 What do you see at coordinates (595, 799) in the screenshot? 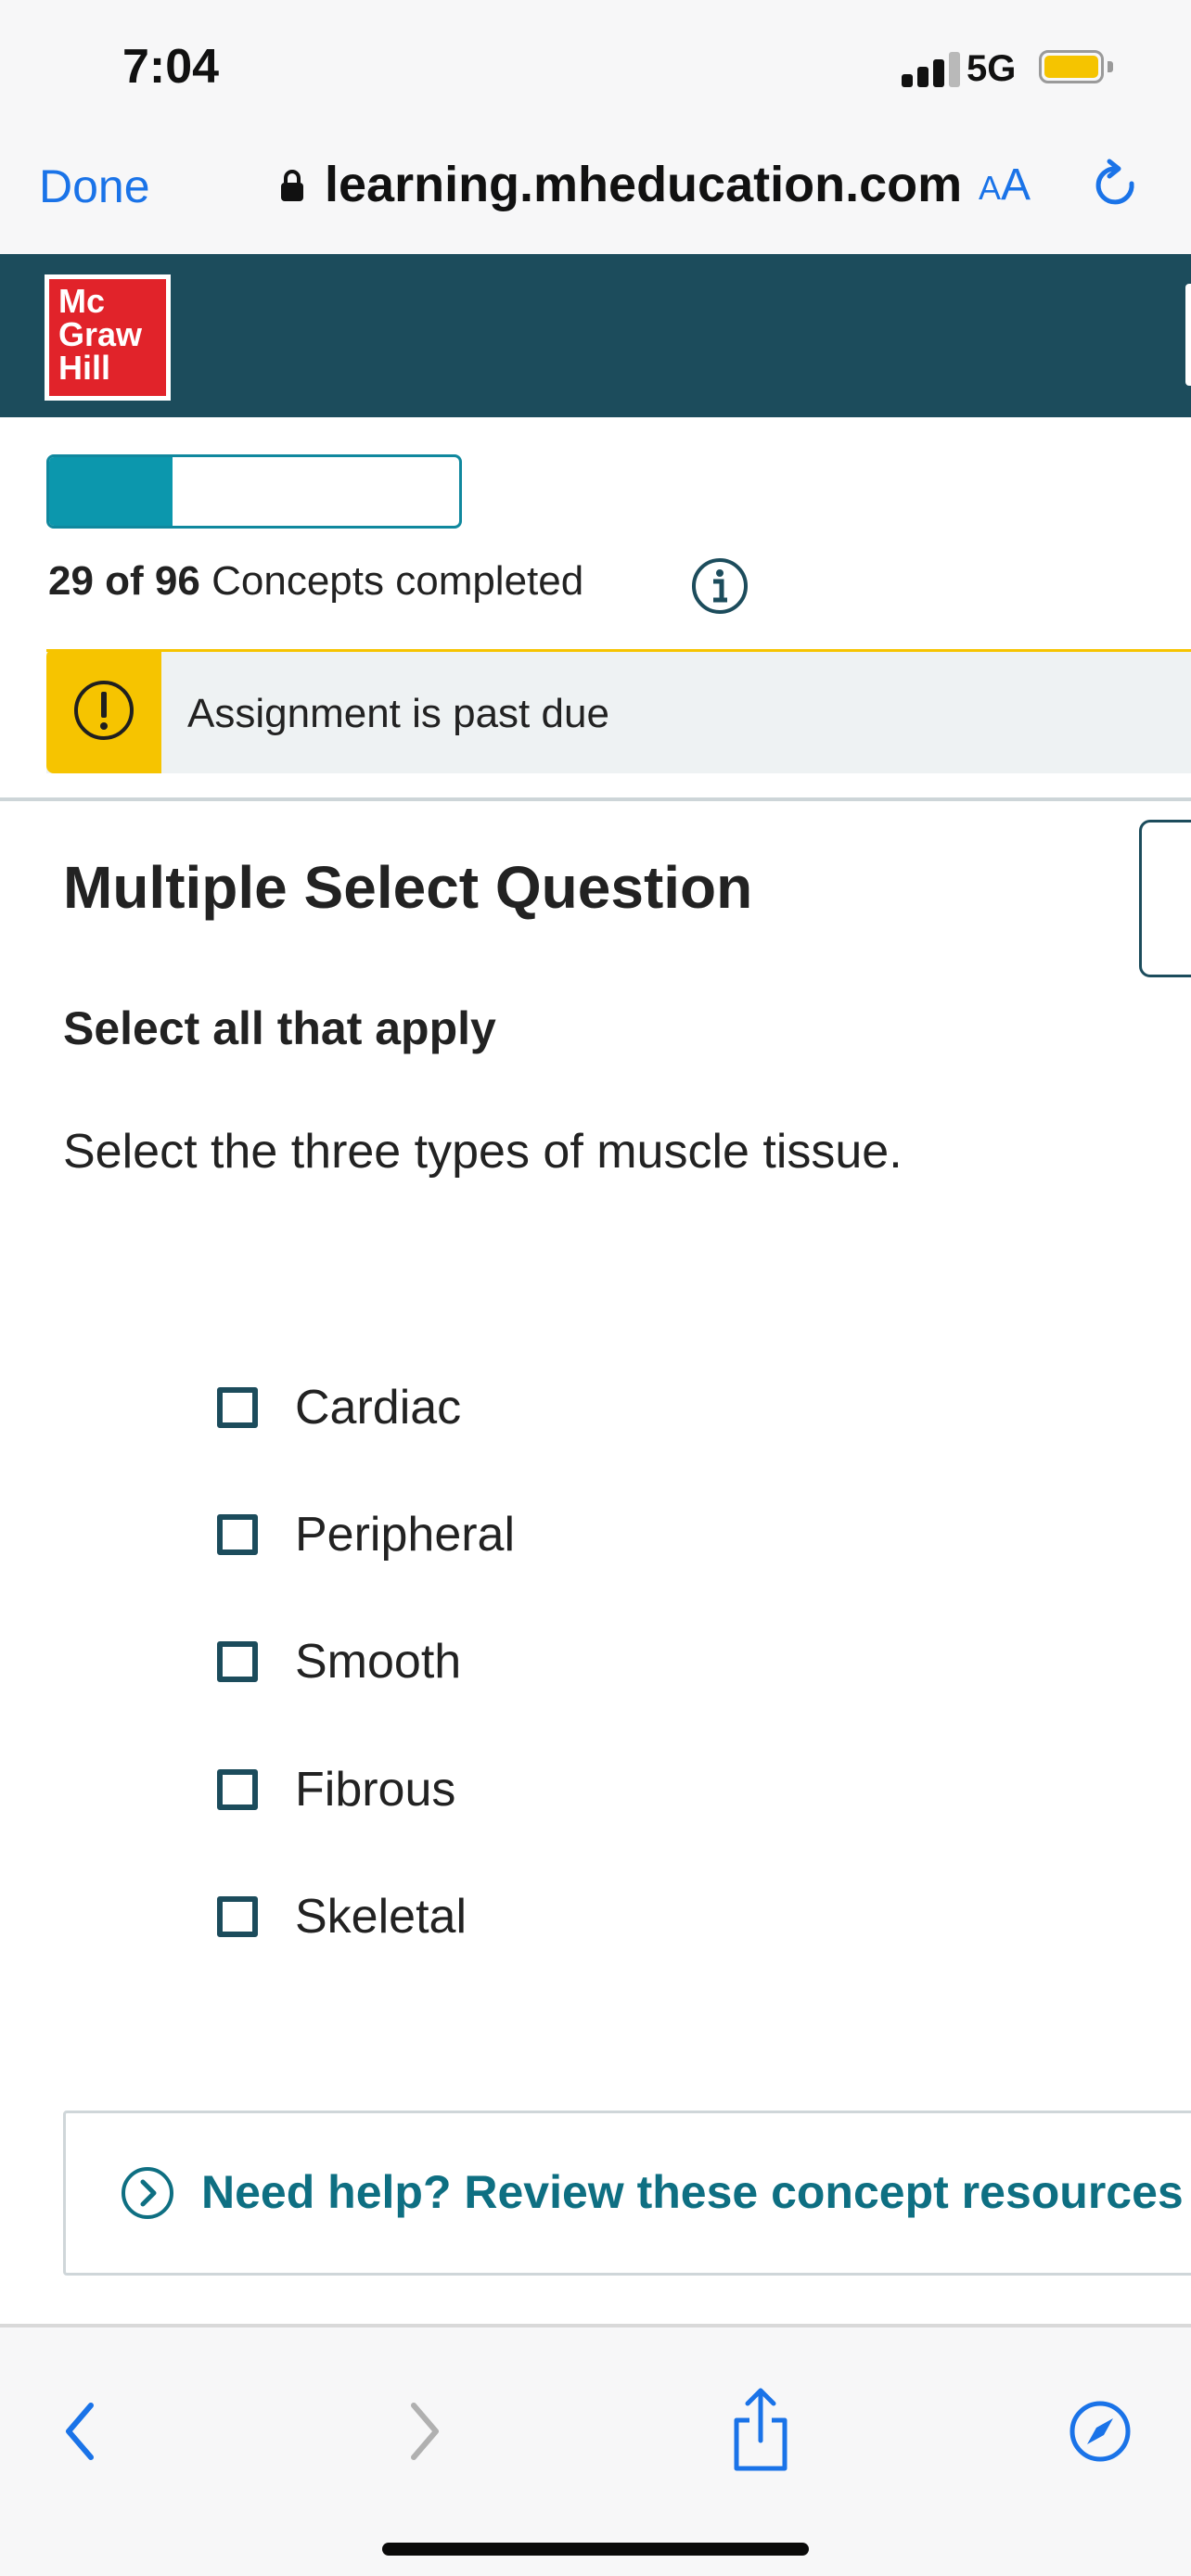
I see `divider` at bounding box center [595, 799].